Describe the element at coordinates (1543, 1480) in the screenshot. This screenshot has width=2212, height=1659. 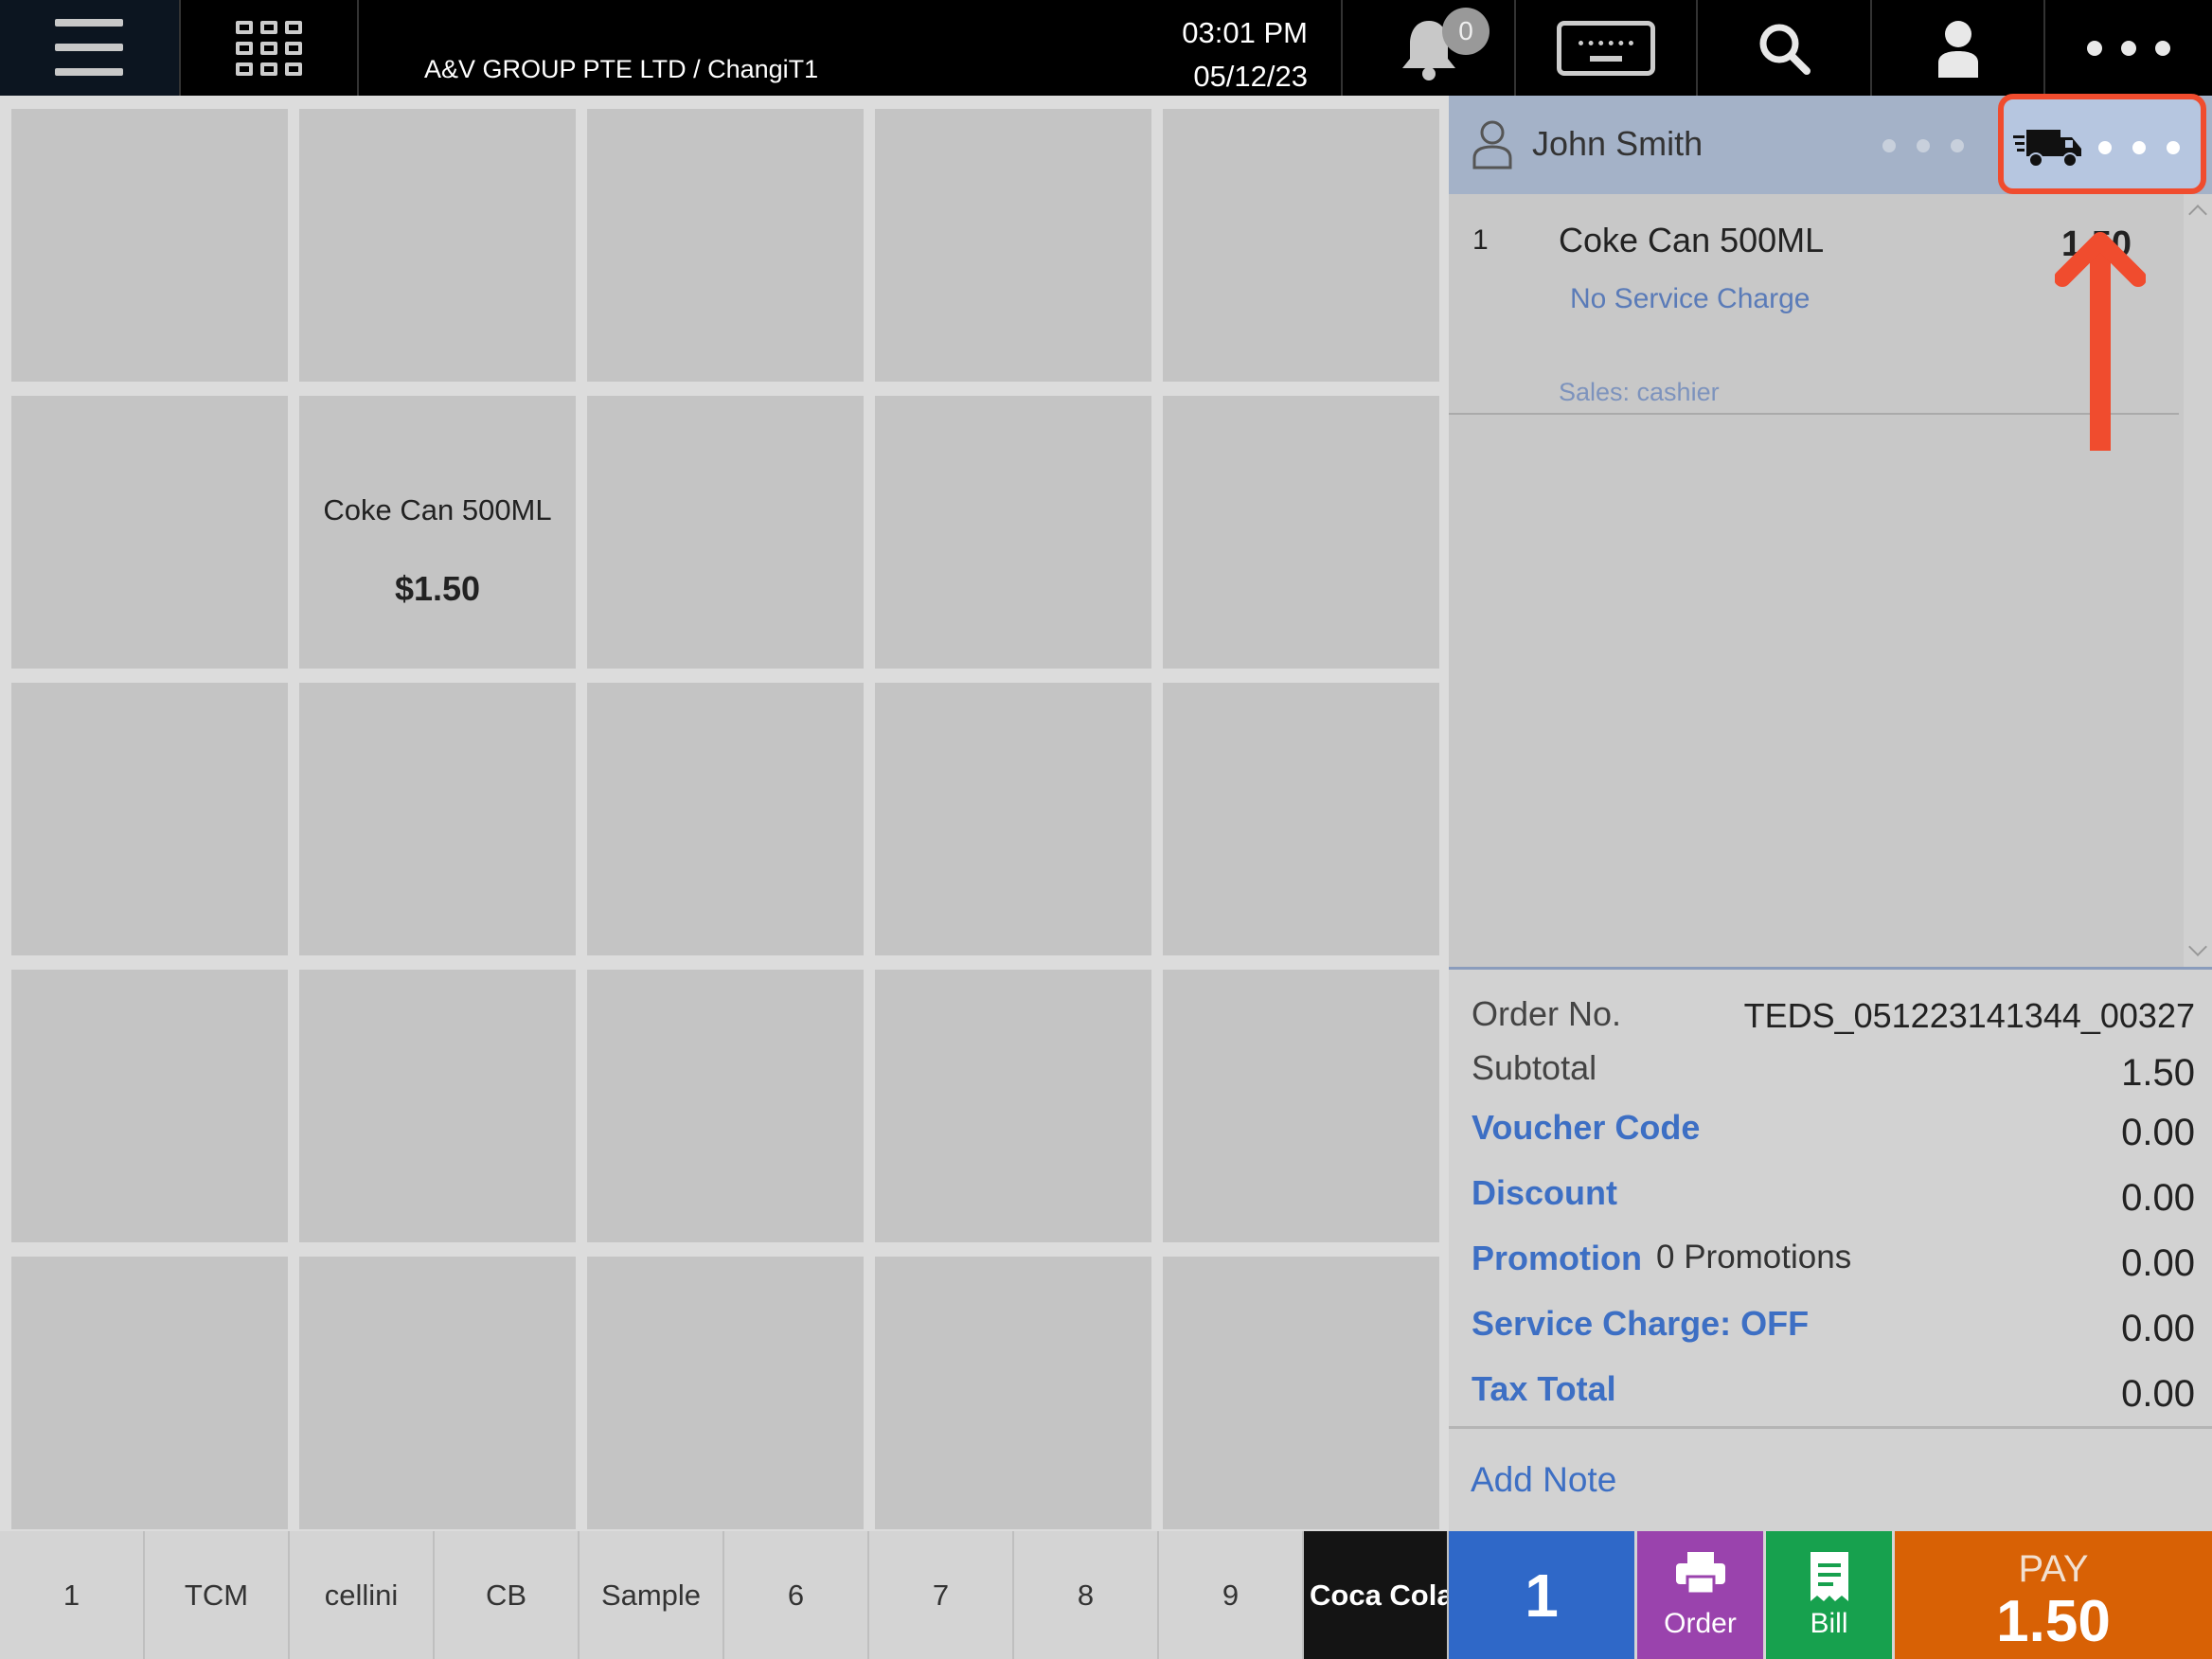
I see `add-note-link: Add Note` at that location.